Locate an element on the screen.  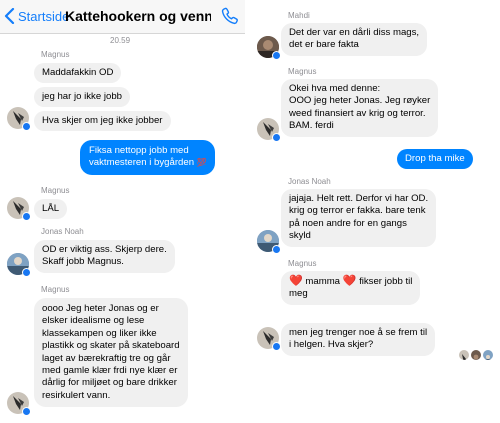
message-line: klassekampen og liker ikke is located at coordinates (99, 333).